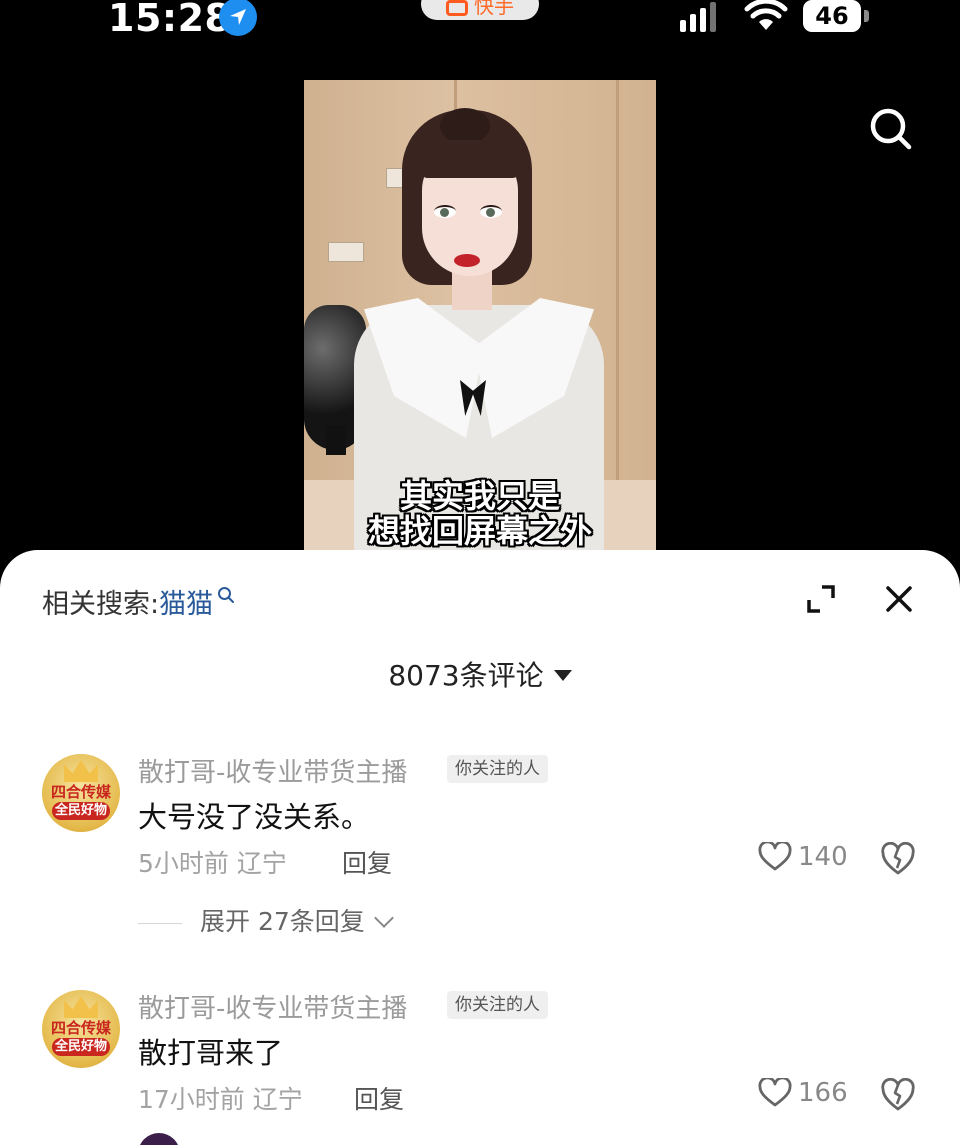 The image size is (960, 1145). What do you see at coordinates (866, 16) in the screenshot?
I see `battery-tip` at bounding box center [866, 16].